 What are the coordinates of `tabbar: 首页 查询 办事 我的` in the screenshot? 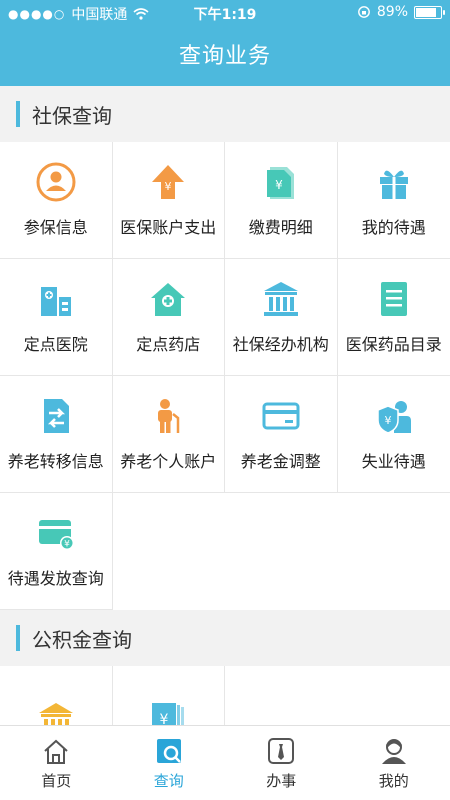 It's located at (225, 762).